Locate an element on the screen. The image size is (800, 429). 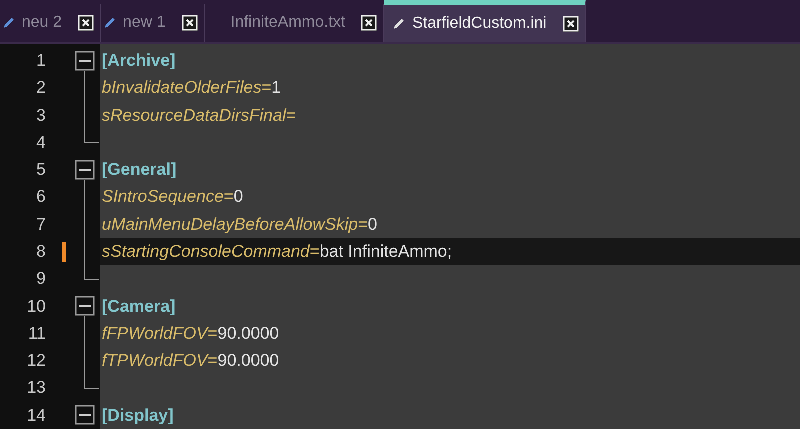
line-number: 2 is located at coordinates (41, 88).